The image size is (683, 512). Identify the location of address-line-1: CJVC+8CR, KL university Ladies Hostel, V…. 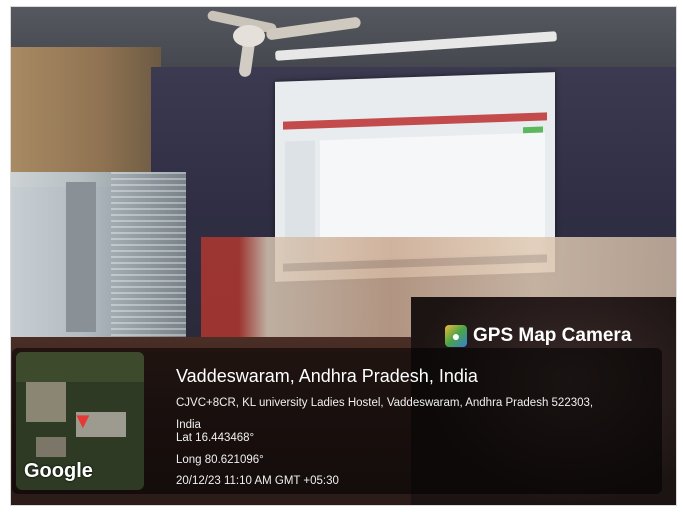
(385, 403).